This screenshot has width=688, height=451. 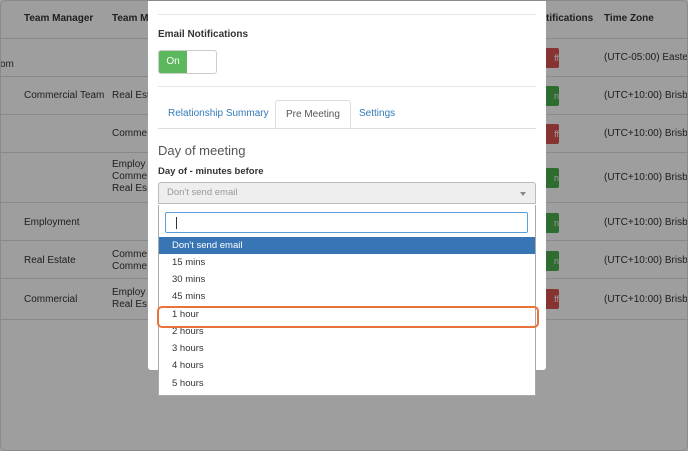 I want to click on option-45-mins: 45 mins, so click(x=347, y=296).